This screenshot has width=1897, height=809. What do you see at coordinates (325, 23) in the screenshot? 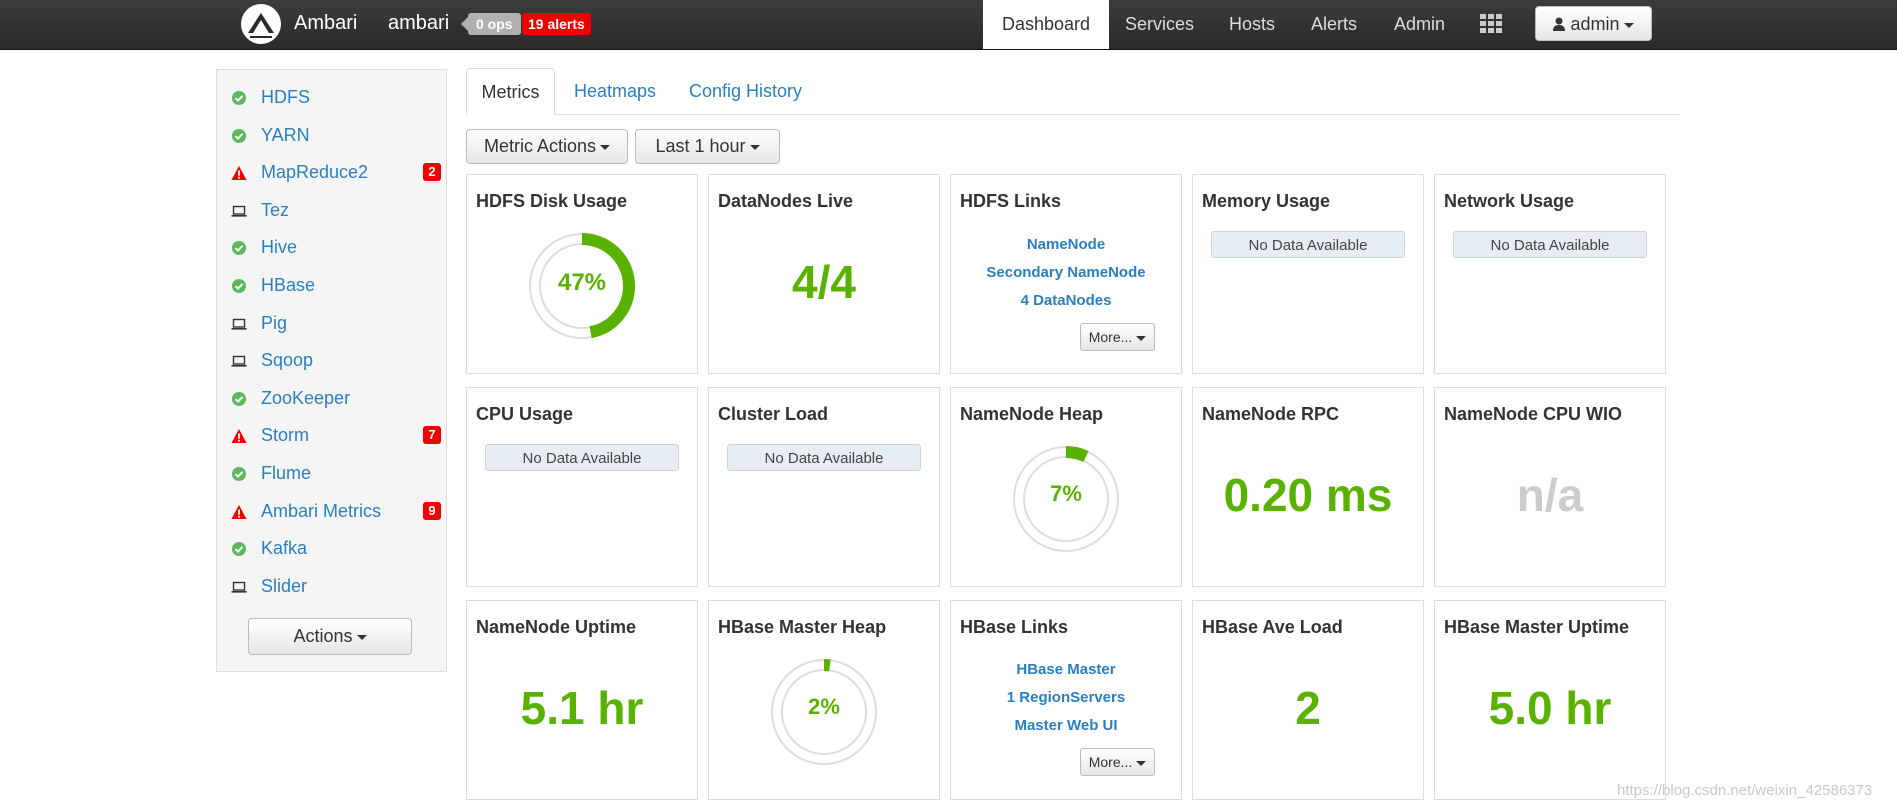
I see `brand-name: Ambari` at bounding box center [325, 23].